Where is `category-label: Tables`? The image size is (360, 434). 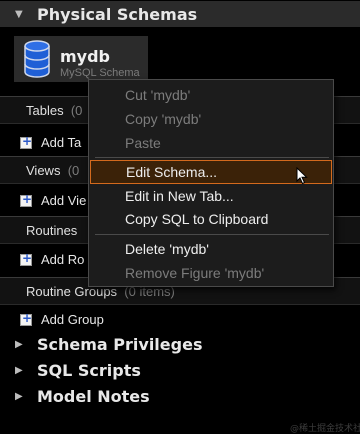 category-label: Tables is located at coordinates (45, 110).